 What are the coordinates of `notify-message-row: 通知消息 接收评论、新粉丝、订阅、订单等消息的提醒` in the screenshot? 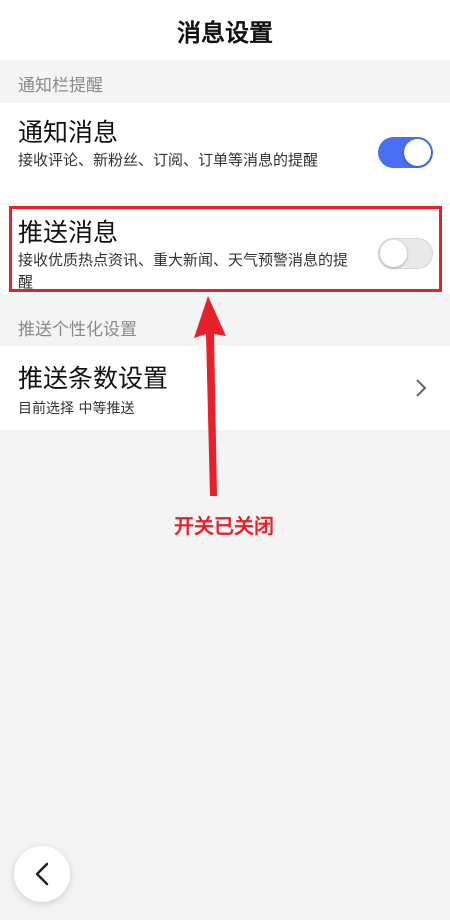 It's located at (225, 153).